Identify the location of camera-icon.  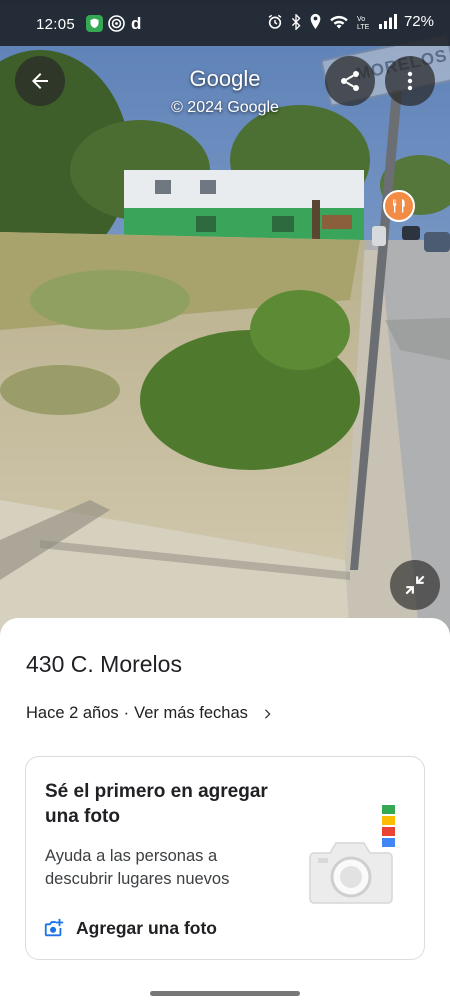
(352, 854).